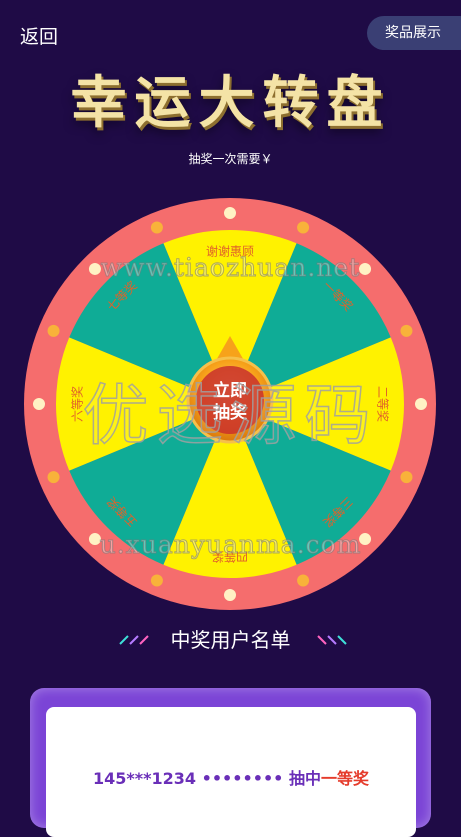 The height and width of the screenshot is (837, 461). Describe the element at coordinates (39, 35) in the screenshot. I see `back-button: 返回` at that location.